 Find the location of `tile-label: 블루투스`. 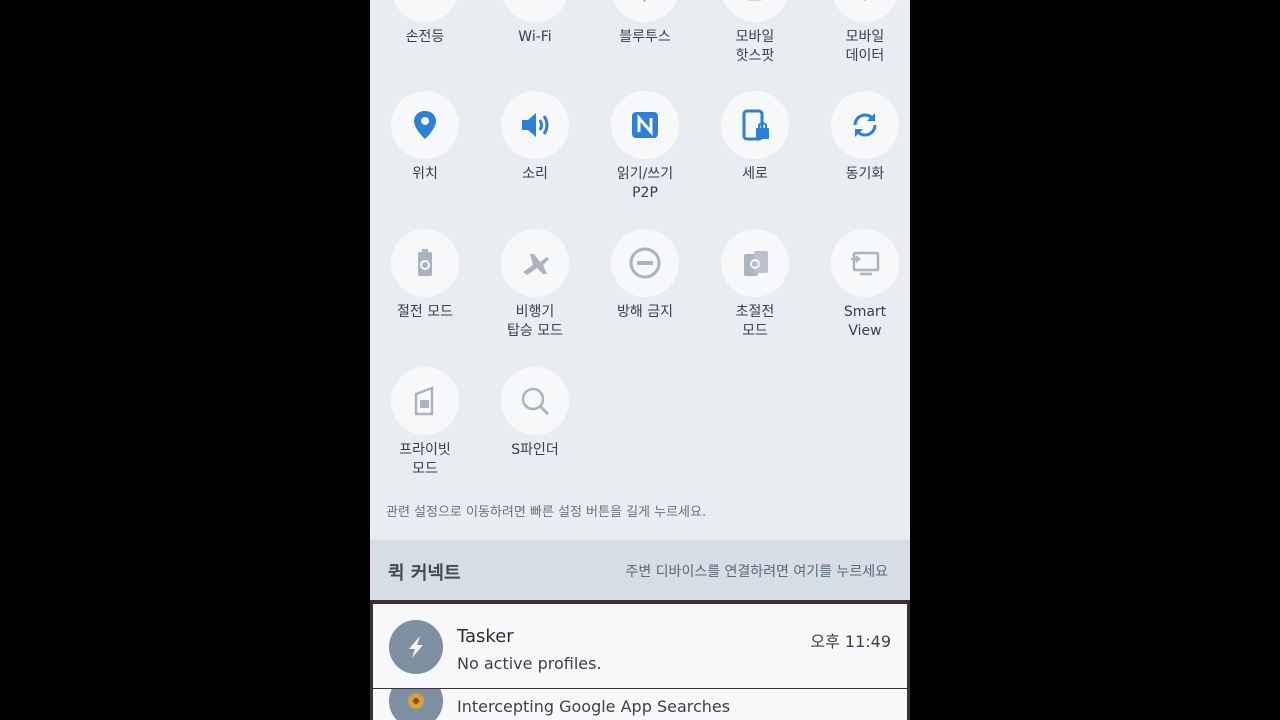

tile-label: 블루투스 is located at coordinates (645, 37).